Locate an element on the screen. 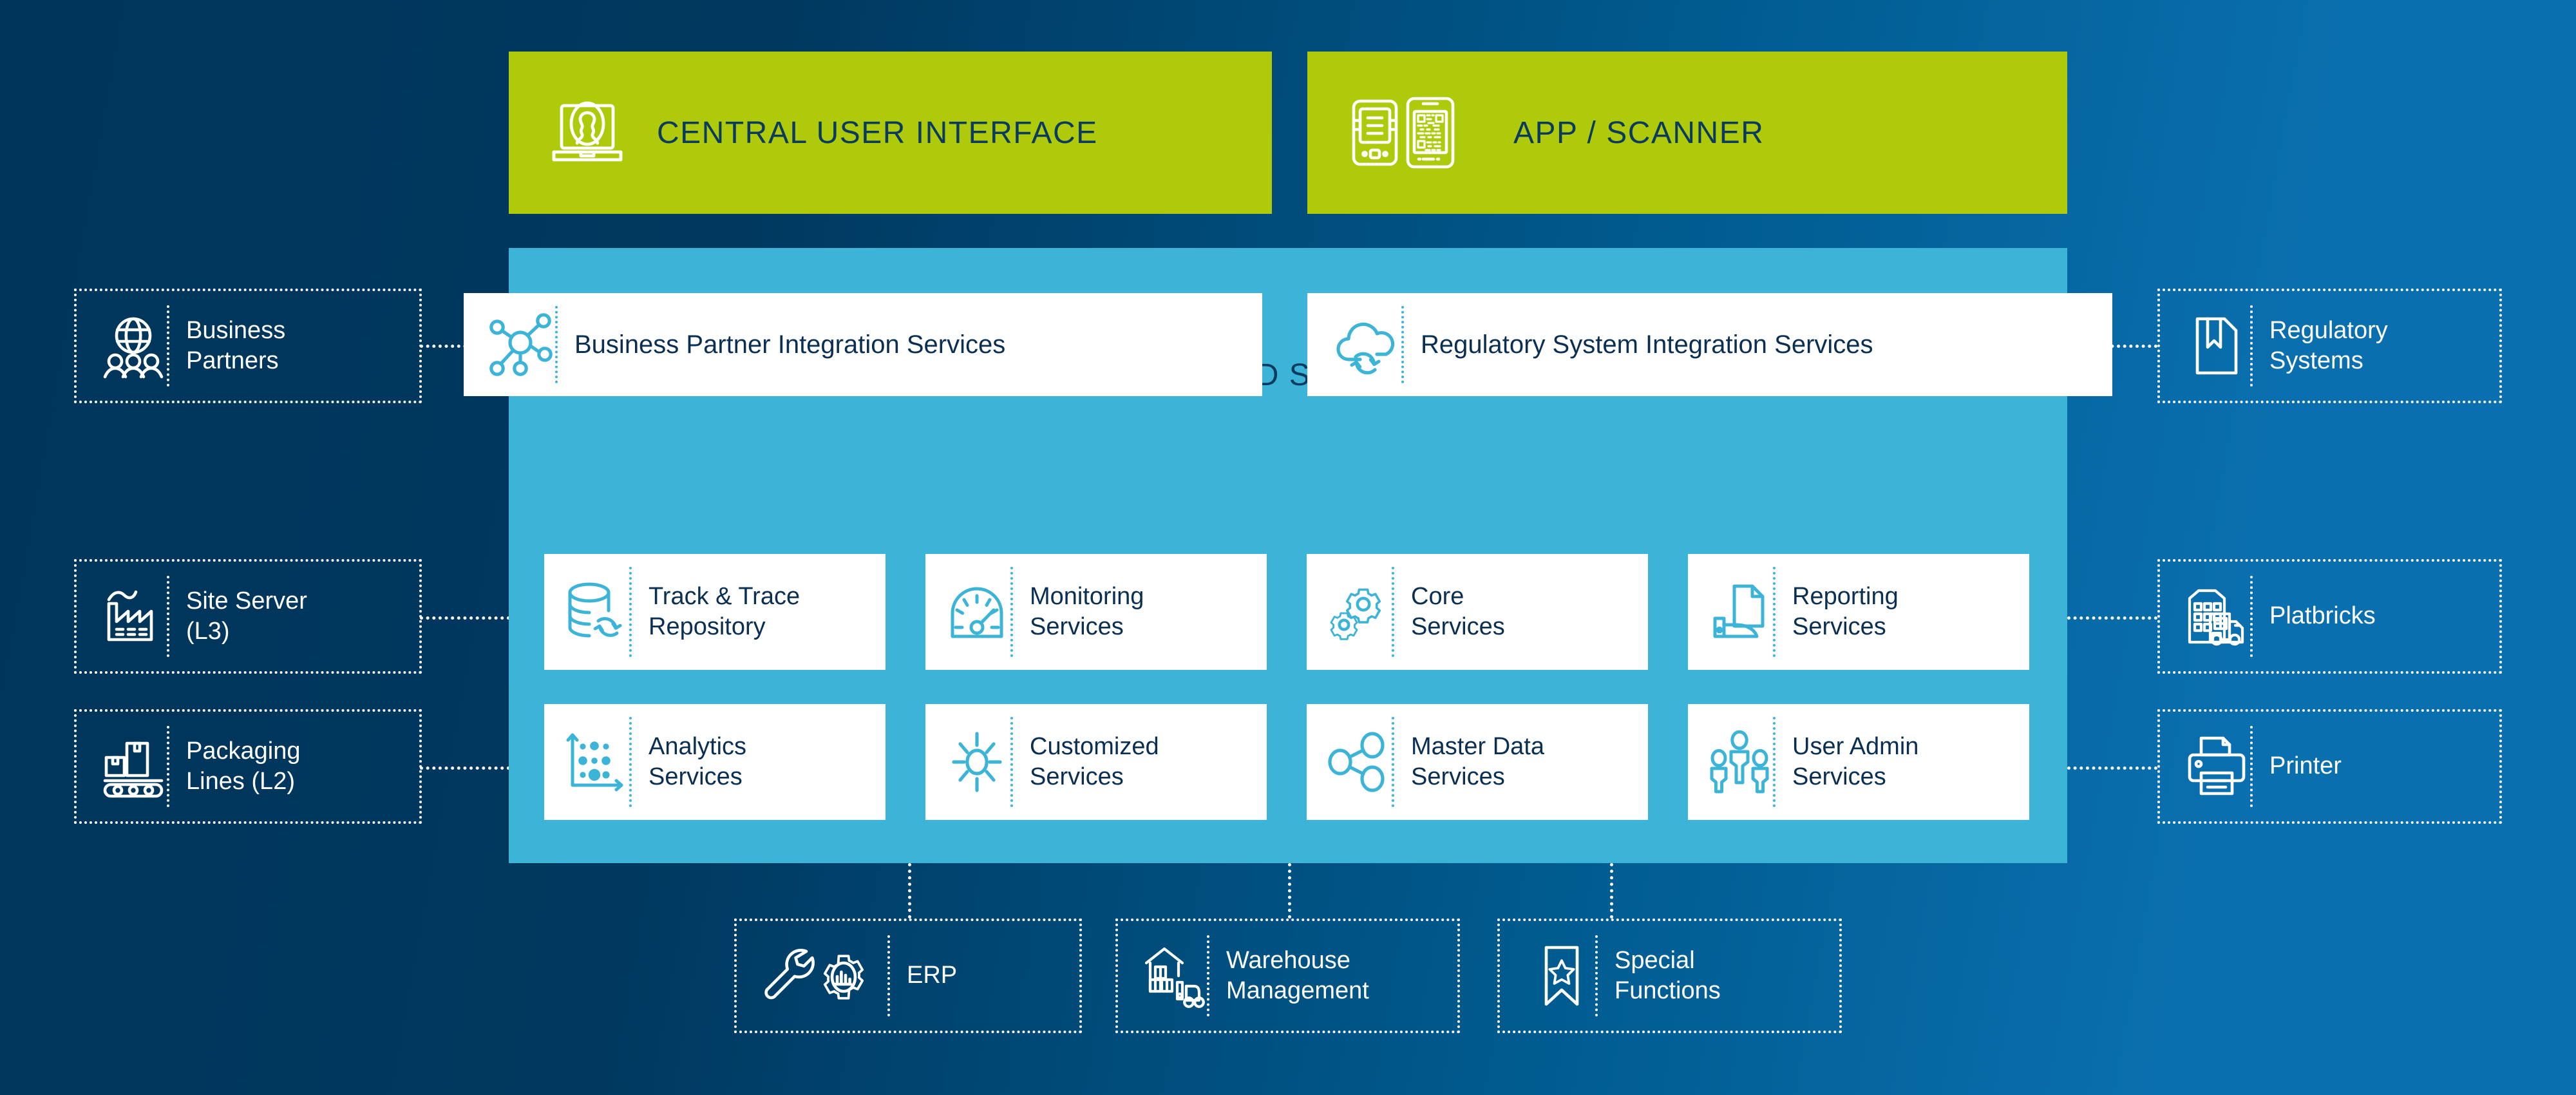  card-analytics-services: Analytics Services is located at coordinates (715, 762).